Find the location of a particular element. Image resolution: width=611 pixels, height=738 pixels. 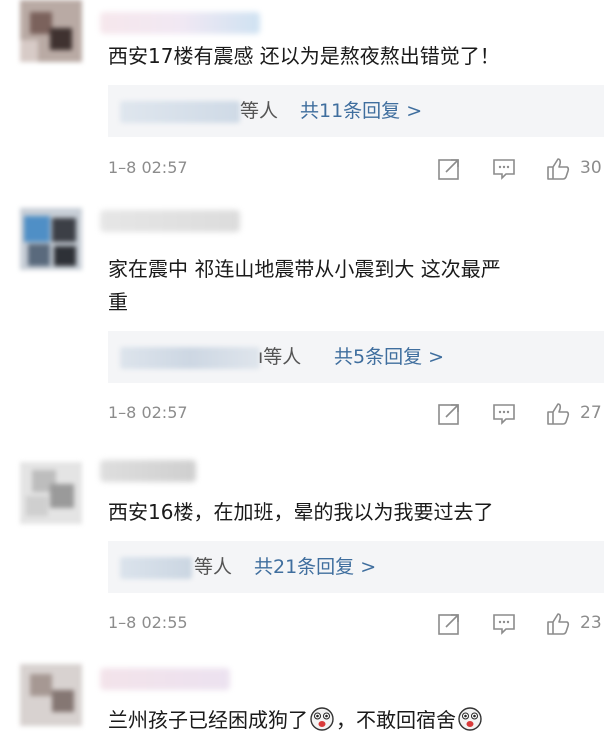

replies-box: 等人 共11条回复 > is located at coordinates (356, 111).